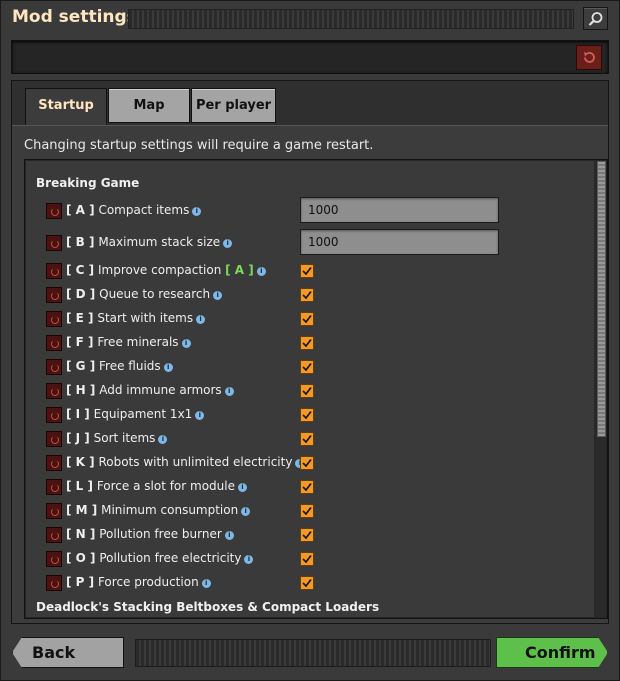 The width and height of the screenshot is (620, 681). What do you see at coordinates (54, 415) in the screenshot?
I see `reset-setting-i-button` at bounding box center [54, 415].